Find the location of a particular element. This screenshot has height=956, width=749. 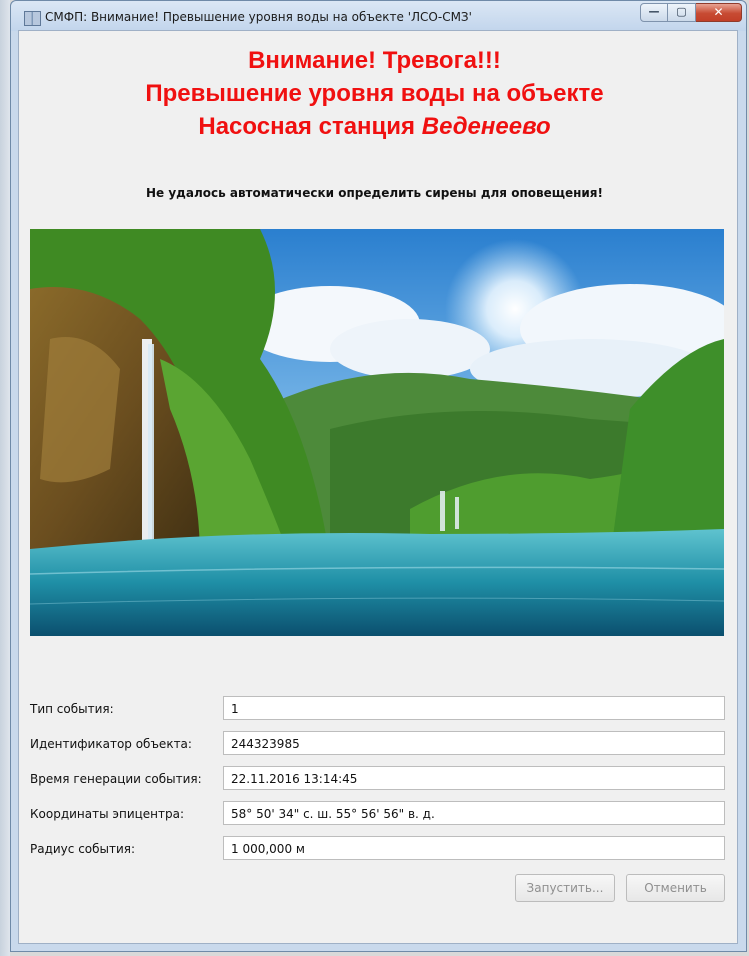

object-id-label: Идентификатор объекта: is located at coordinates (111, 744).